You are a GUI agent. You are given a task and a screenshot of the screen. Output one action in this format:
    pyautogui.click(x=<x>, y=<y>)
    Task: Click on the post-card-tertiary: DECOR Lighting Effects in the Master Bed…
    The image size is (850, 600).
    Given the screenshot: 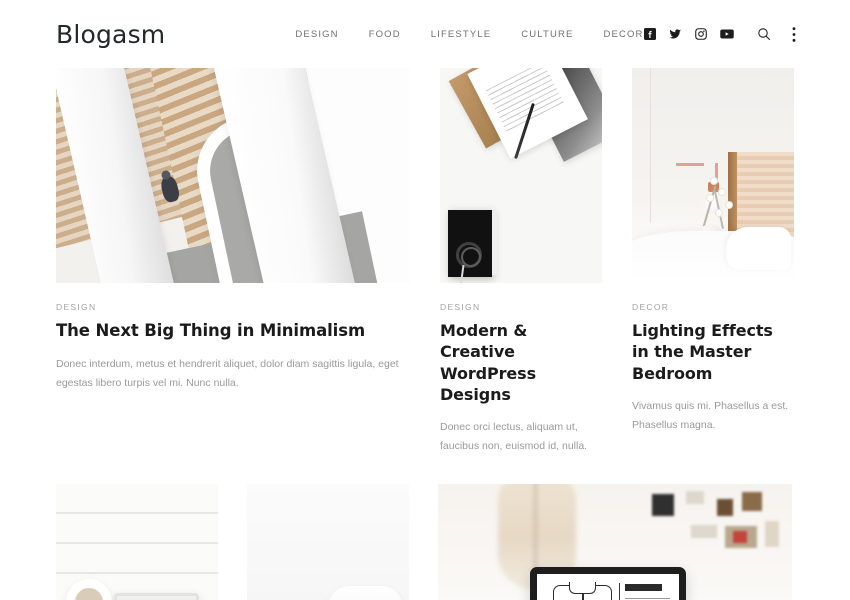 What is the action you would take?
    pyautogui.click(x=713, y=252)
    